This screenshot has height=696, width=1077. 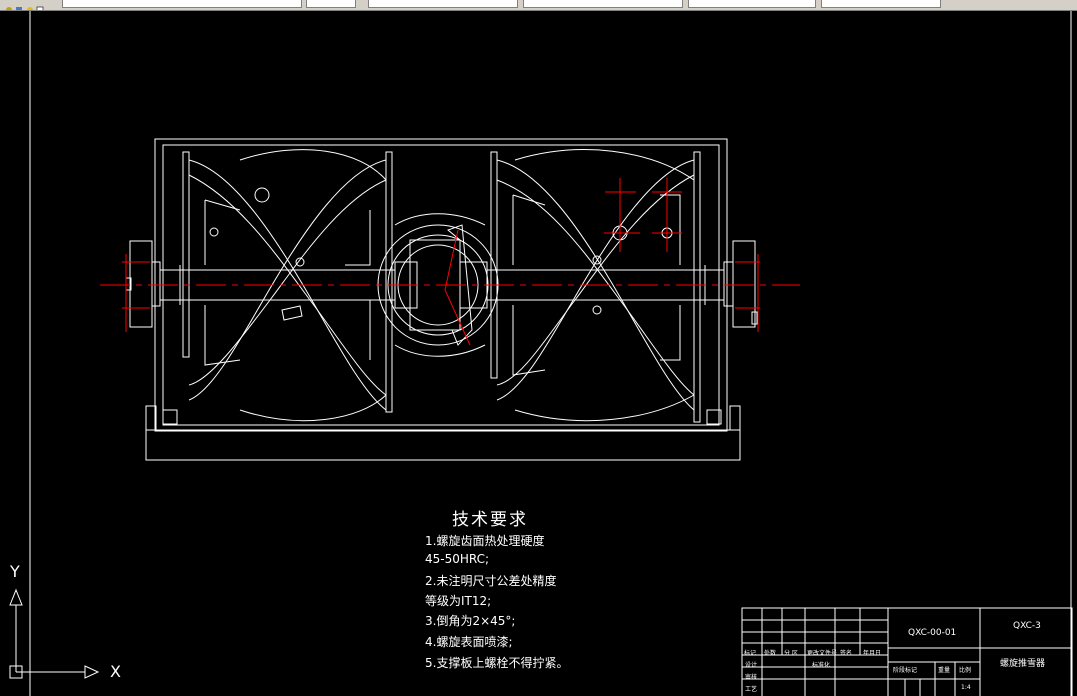 I want to click on header-mark: 标记, so click(x=750, y=653).